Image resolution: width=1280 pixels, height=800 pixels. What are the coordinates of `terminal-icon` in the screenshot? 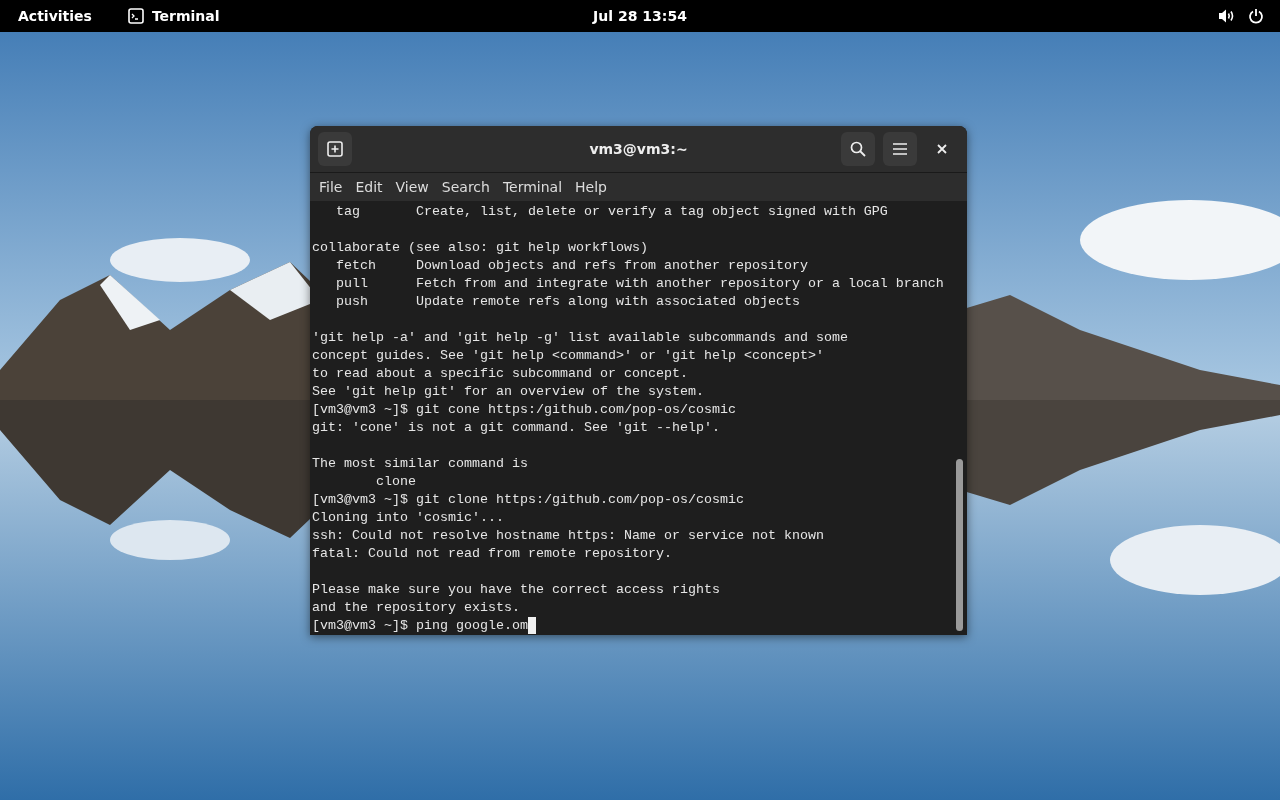 It's located at (135, 16).